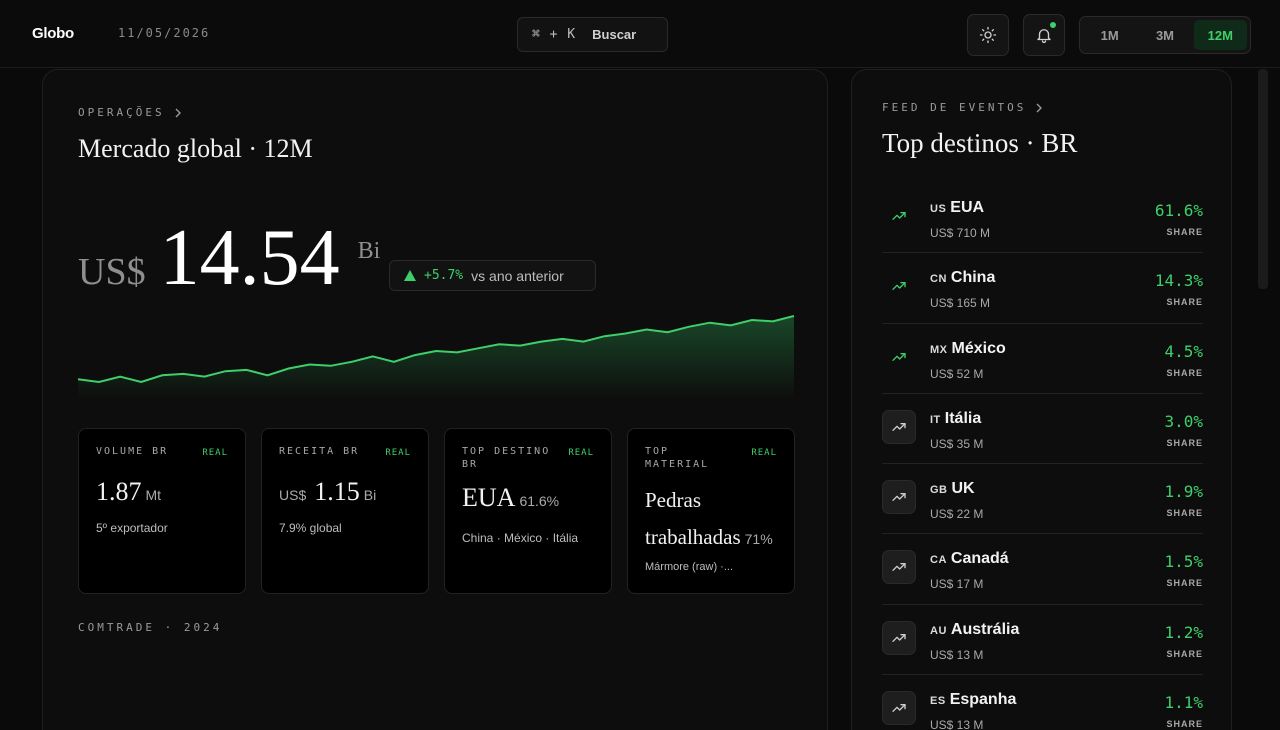 This screenshot has height=730, width=1280. Describe the element at coordinates (974, 630) in the screenshot. I see `destination-name: AU Austrália` at that location.